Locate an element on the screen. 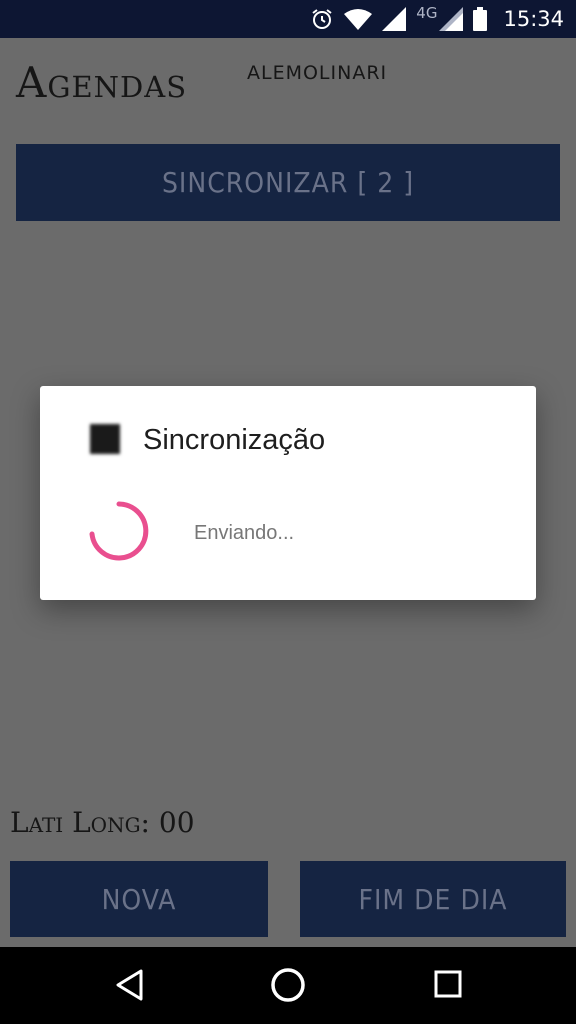 This screenshot has width=576, height=1024. home-icon is located at coordinates (288, 985).